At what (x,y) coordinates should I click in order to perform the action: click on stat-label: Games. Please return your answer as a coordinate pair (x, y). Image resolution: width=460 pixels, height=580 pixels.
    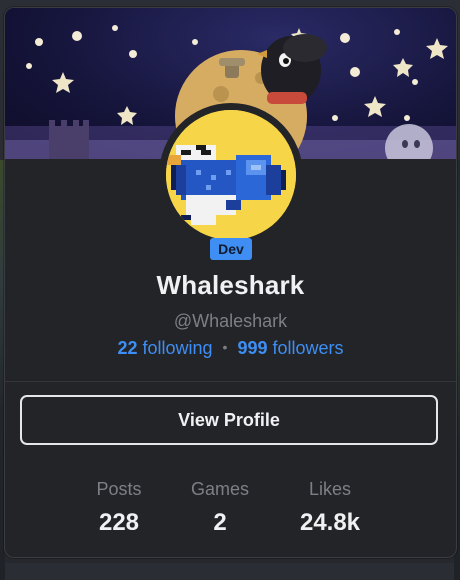
    Looking at the image, I should click on (220, 491).